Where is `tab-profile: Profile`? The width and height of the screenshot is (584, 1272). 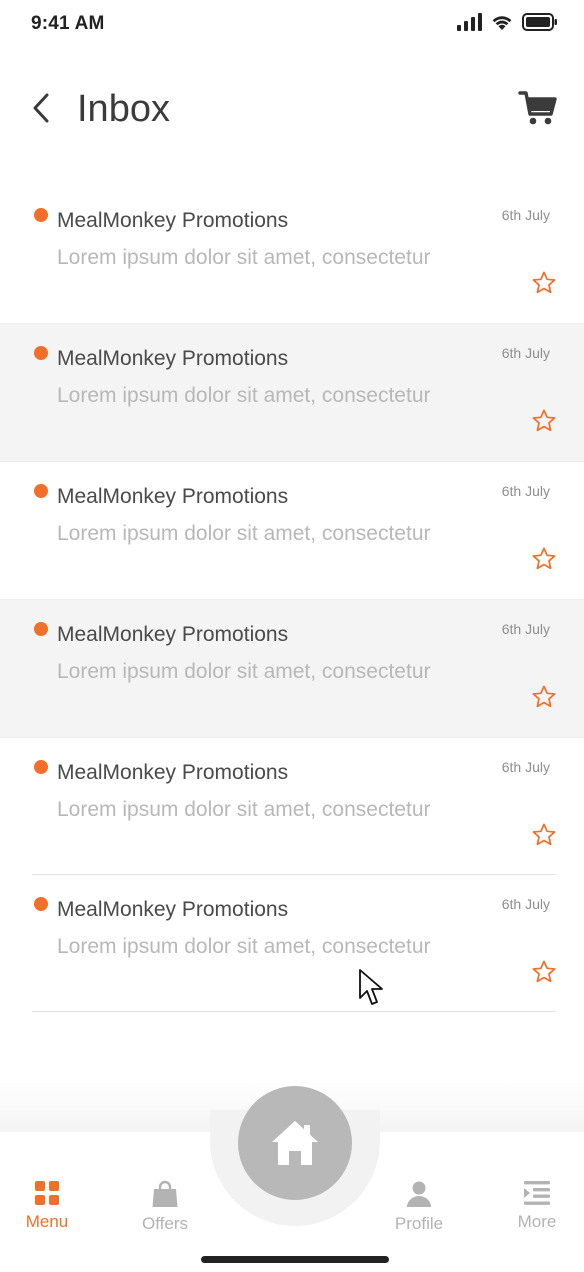
tab-profile: Profile is located at coordinates (419, 1207).